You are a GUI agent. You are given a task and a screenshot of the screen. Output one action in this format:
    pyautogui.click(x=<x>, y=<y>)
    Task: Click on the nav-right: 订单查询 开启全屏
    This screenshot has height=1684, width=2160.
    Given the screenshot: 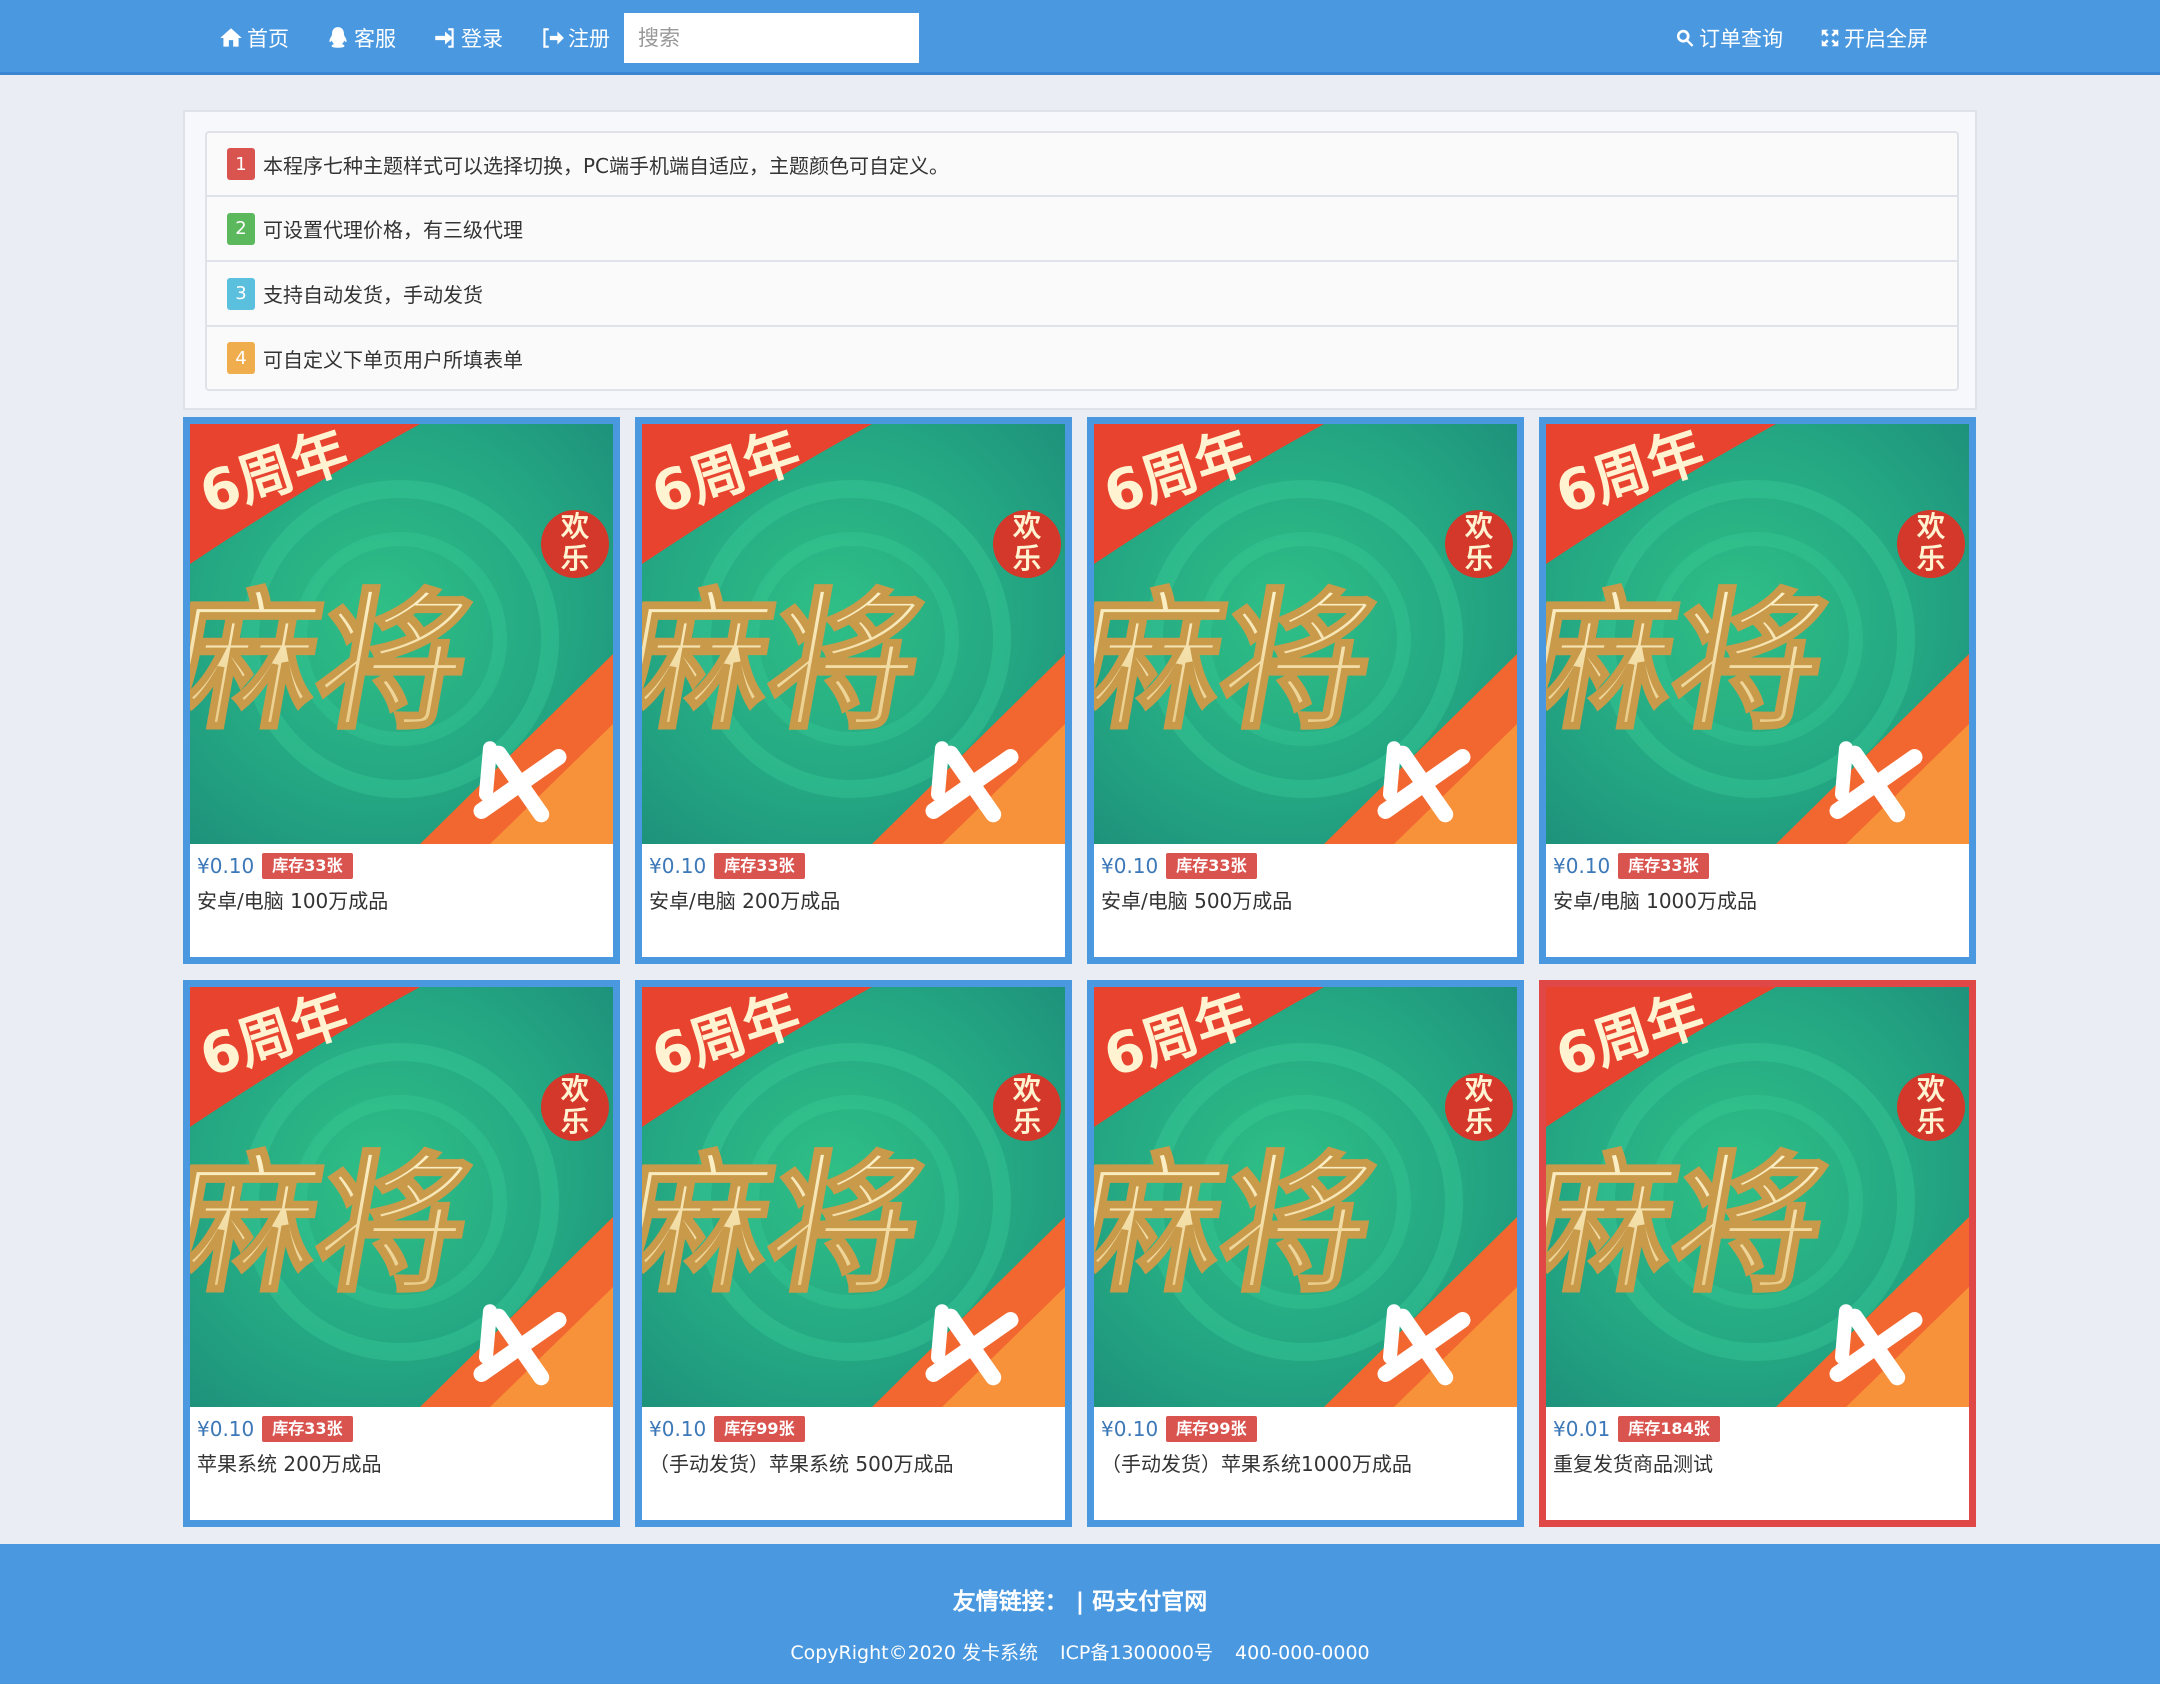 What is the action you would take?
    pyautogui.click(x=1783, y=37)
    